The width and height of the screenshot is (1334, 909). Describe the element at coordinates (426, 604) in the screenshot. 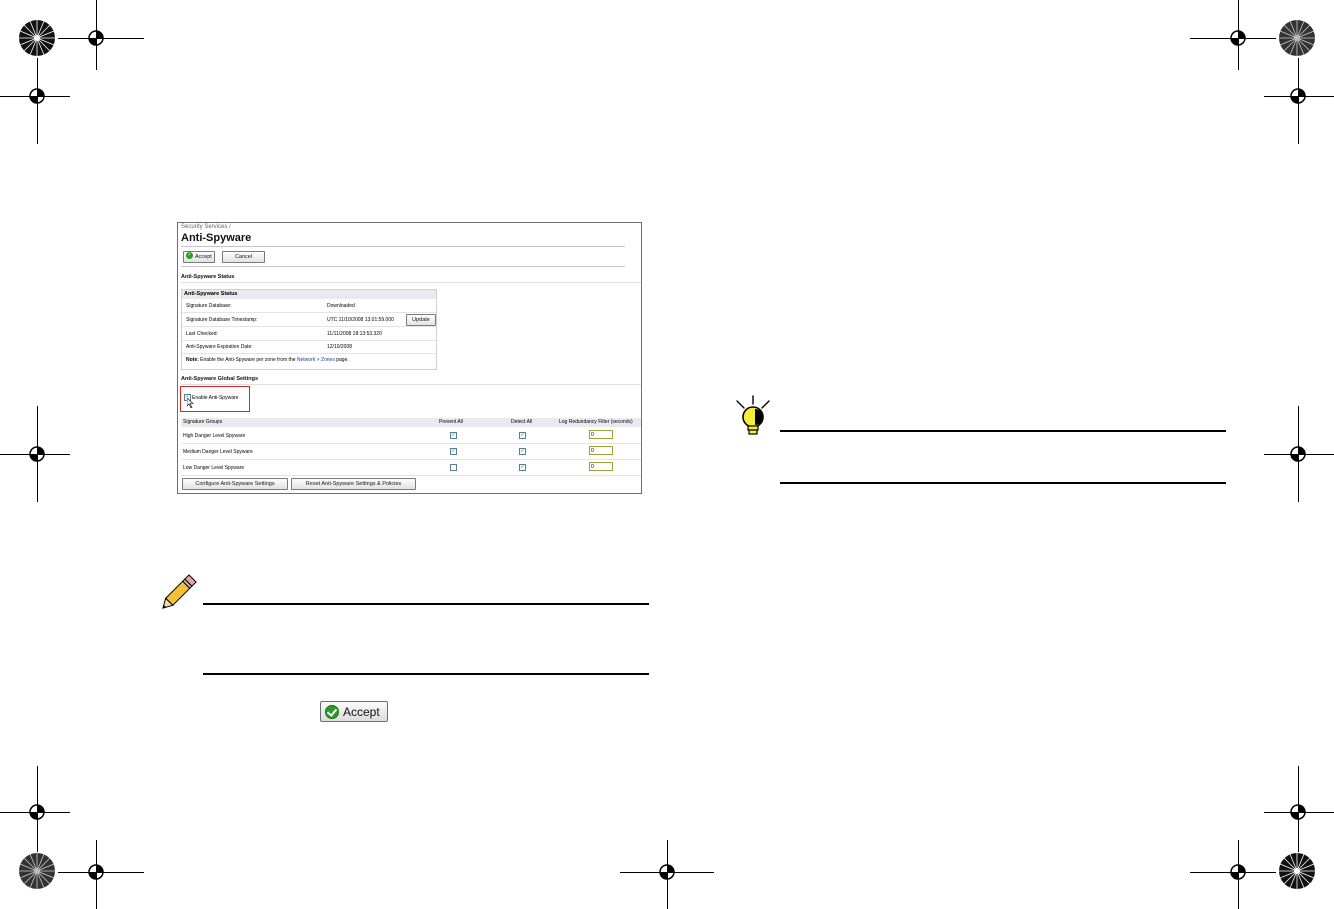

I see `note-top-rule` at that location.